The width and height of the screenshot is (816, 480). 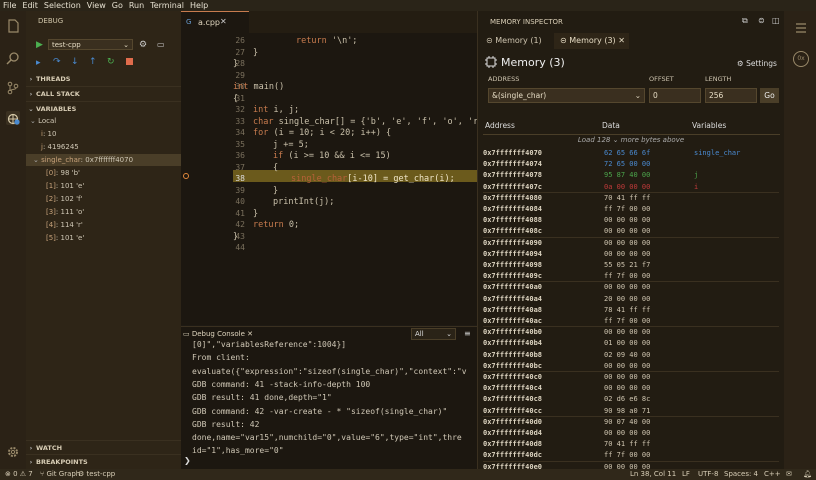 What do you see at coordinates (772, 474) in the screenshot?
I see `language-status: C++` at bounding box center [772, 474].